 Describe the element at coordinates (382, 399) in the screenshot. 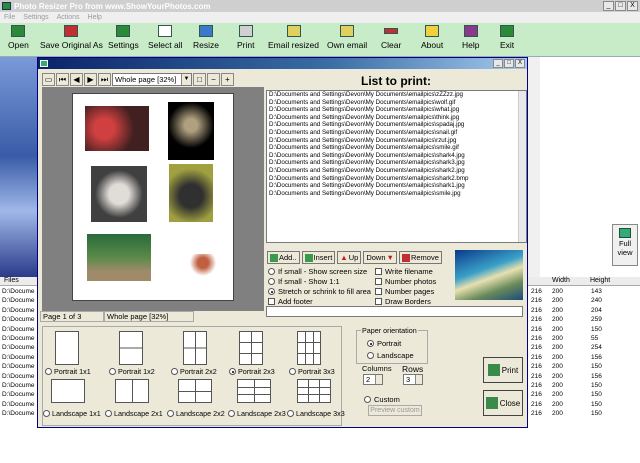

I see `custom-layout-option: Custom` at that location.